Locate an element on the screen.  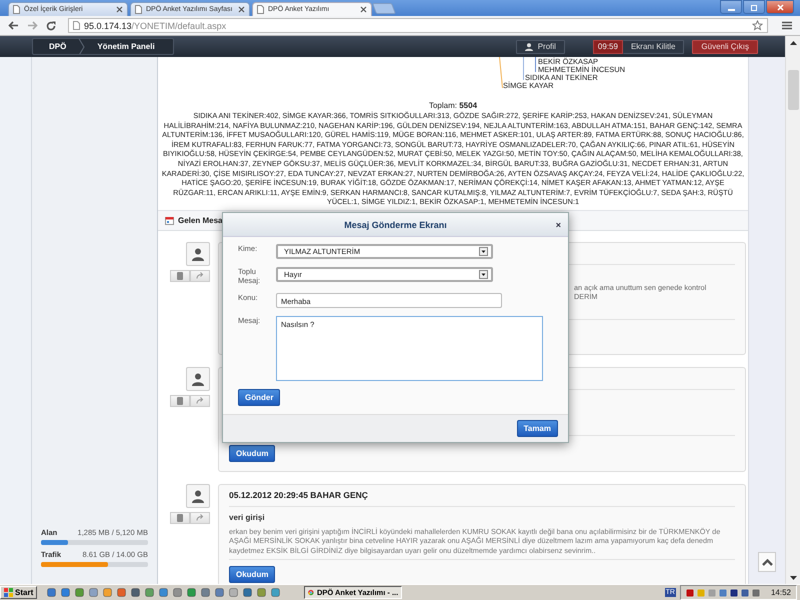
windows-flag-icon is located at coordinates (8, 592).